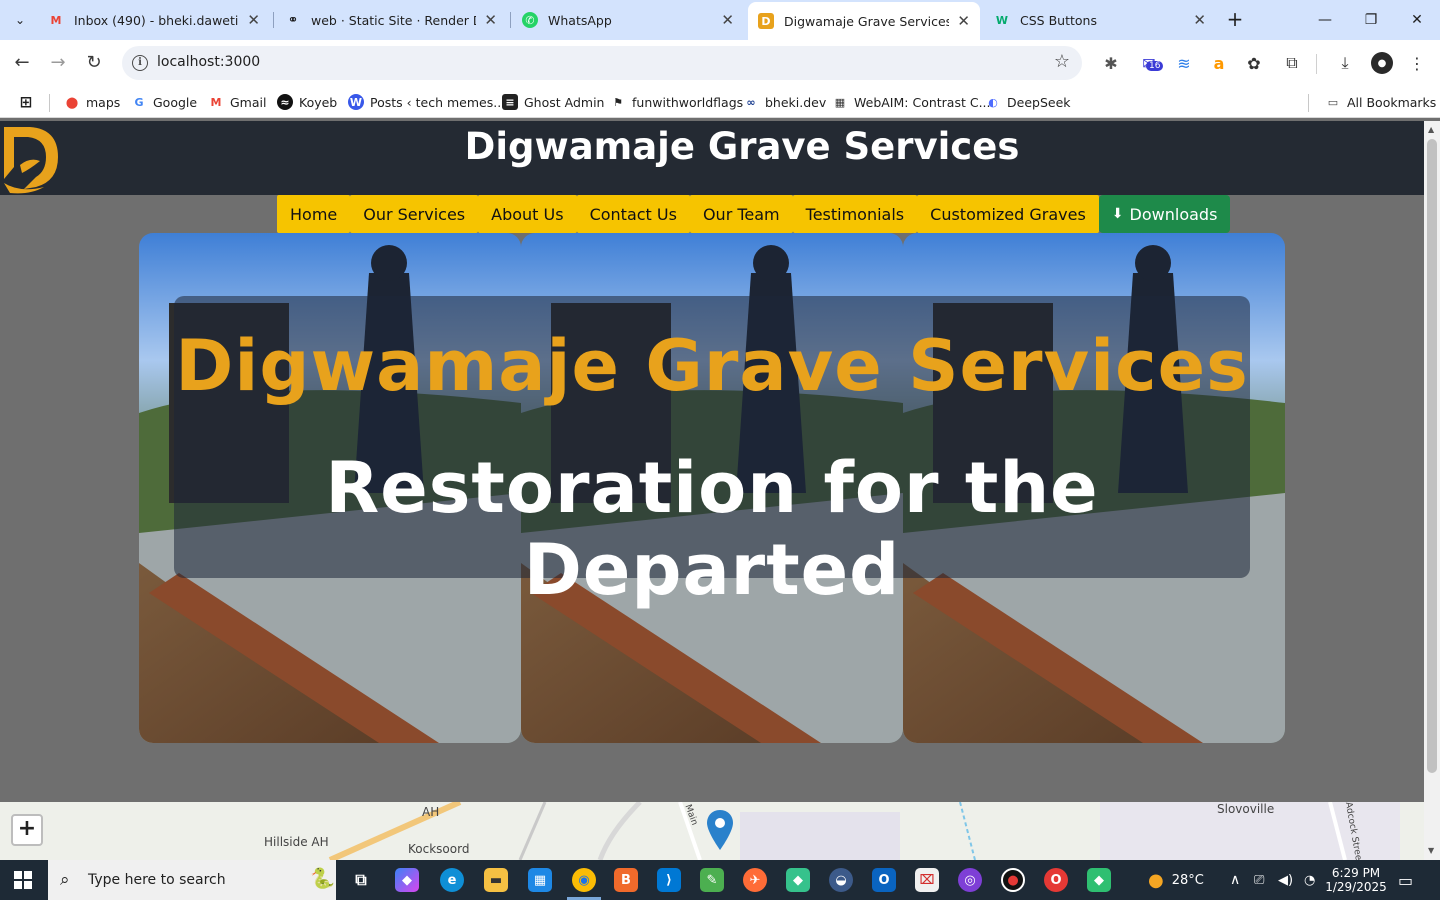  I want to click on nav-downloads-button: ⬇ Downloads, so click(1164, 214).